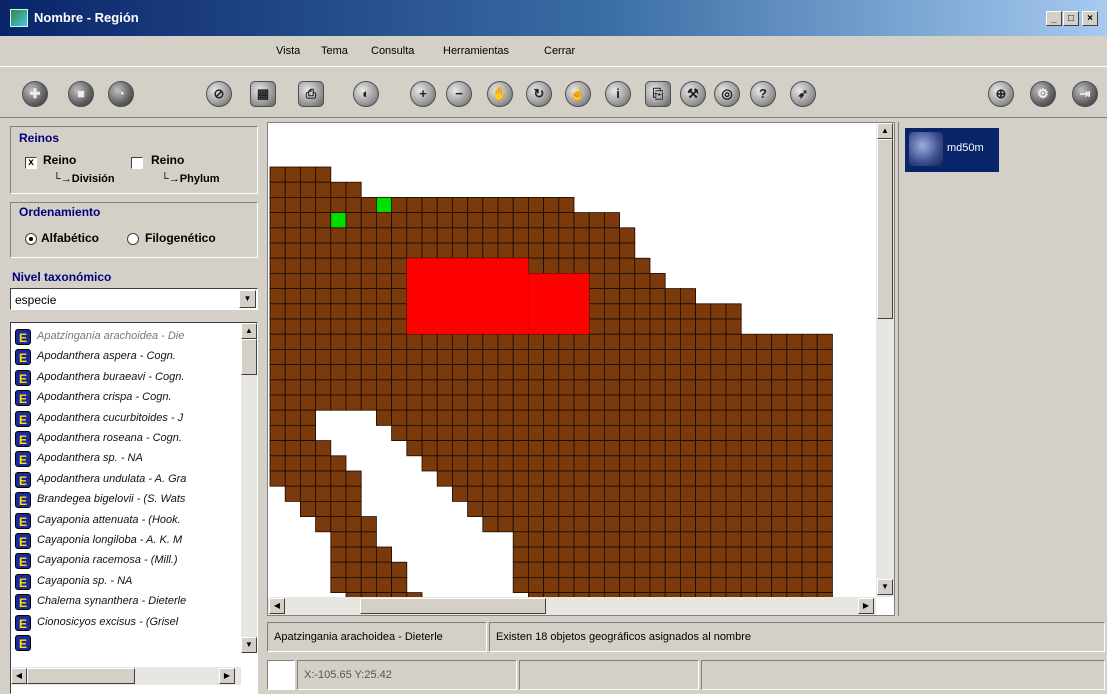 Image resolution: width=1107 pixels, height=694 pixels. I want to click on menu-tema: Tema, so click(334, 51).